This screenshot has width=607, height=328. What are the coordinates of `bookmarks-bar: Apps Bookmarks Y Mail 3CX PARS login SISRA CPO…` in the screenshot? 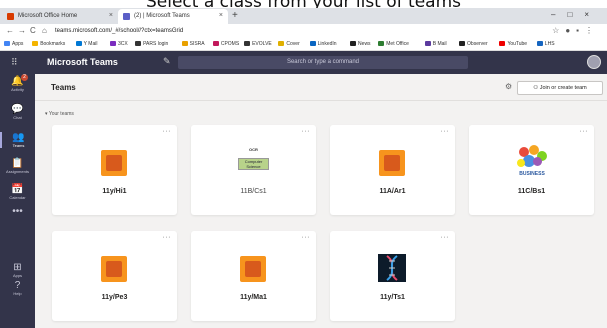 It's located at (303, 45).